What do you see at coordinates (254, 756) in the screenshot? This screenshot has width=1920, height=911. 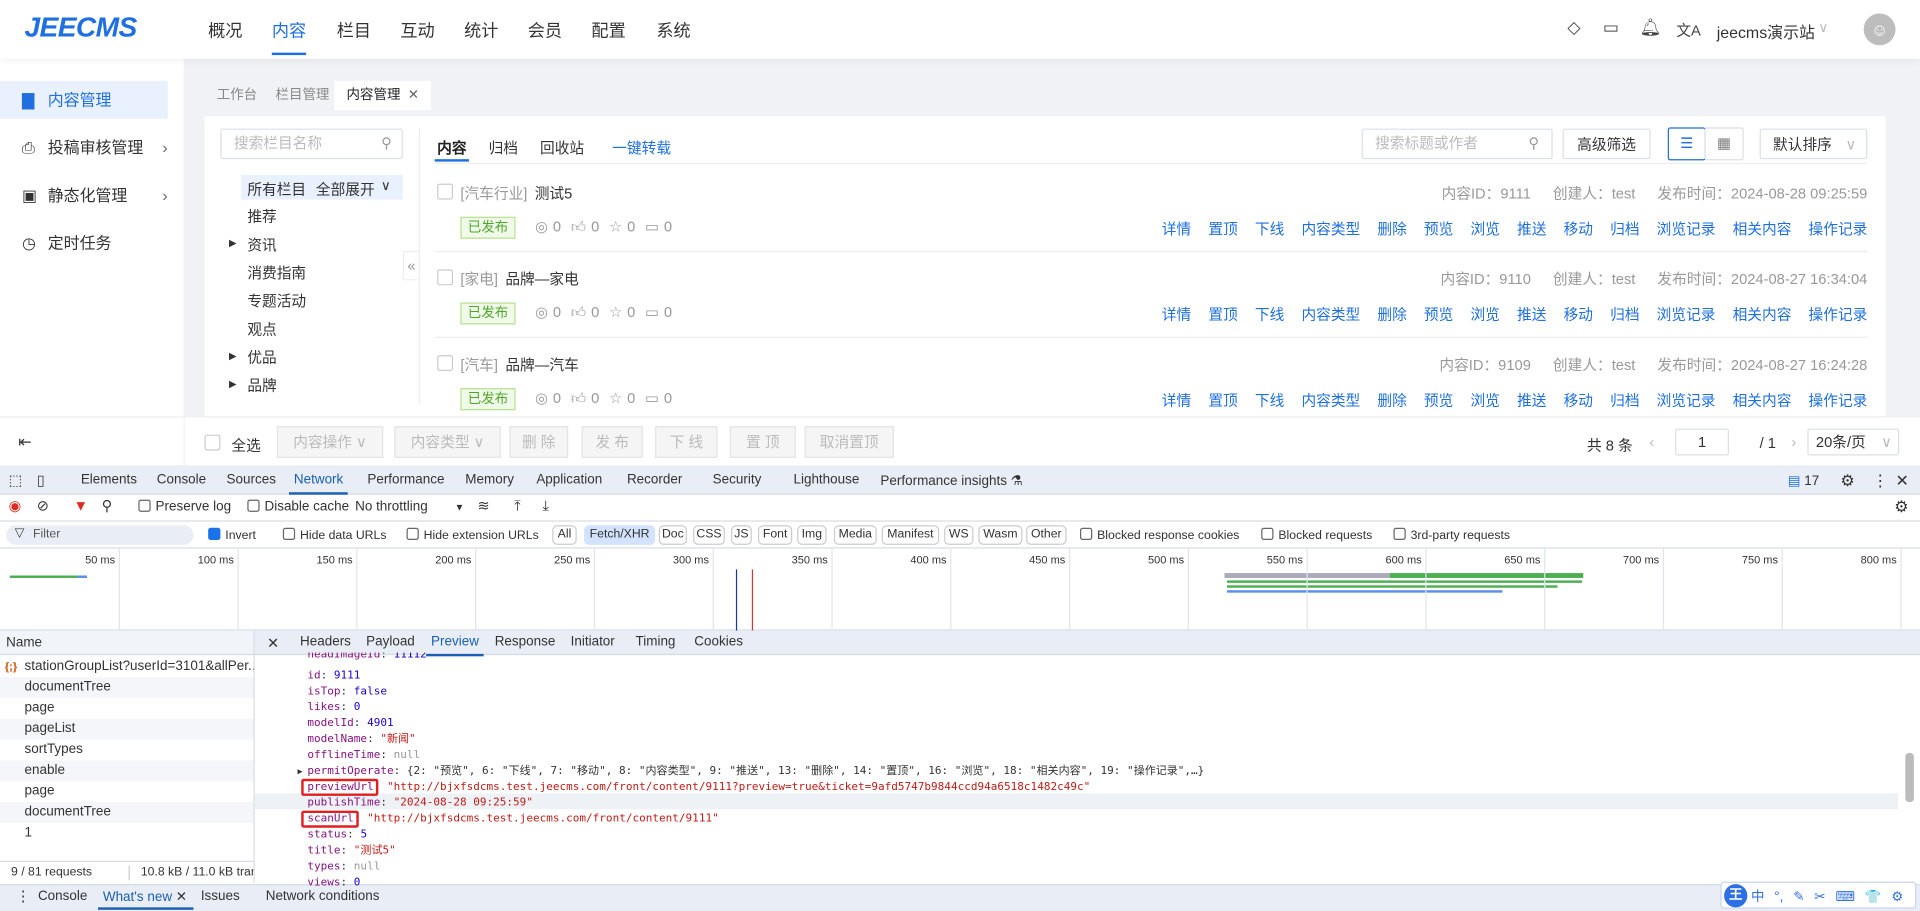 I see `pane-divider` at bounding box center [254, 756].